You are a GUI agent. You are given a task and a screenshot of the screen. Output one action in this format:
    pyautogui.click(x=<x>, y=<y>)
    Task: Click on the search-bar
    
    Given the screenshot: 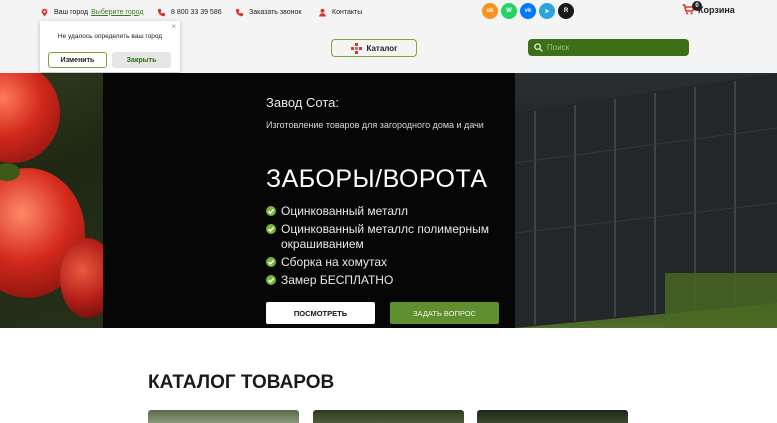 What is the action you would take?
    pyautogui.click(x=608, y=47)
    